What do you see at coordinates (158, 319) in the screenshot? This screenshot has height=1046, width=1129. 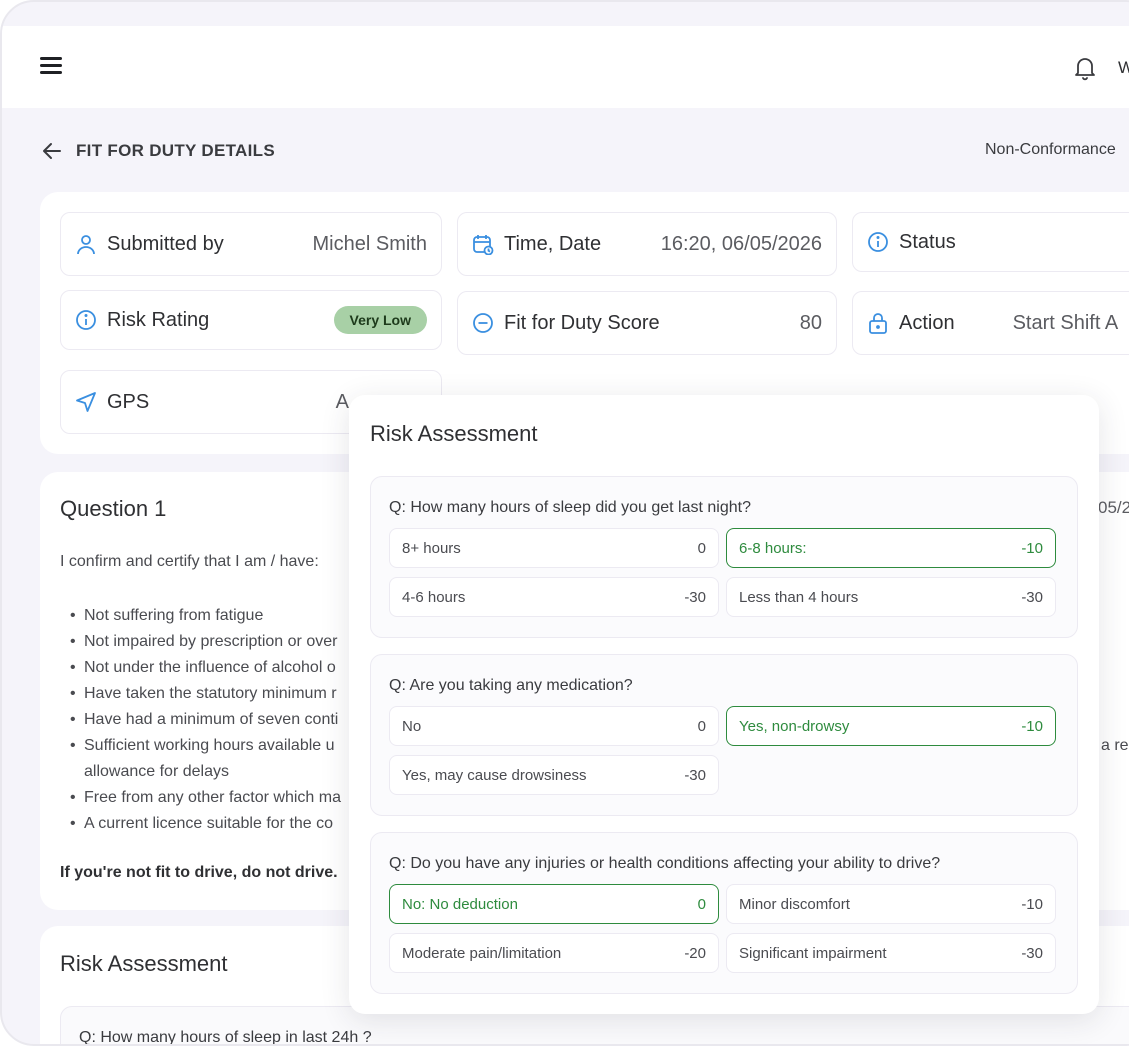 I see `risk-rating-label: Risk Rating` at bounding box center [158, 319].